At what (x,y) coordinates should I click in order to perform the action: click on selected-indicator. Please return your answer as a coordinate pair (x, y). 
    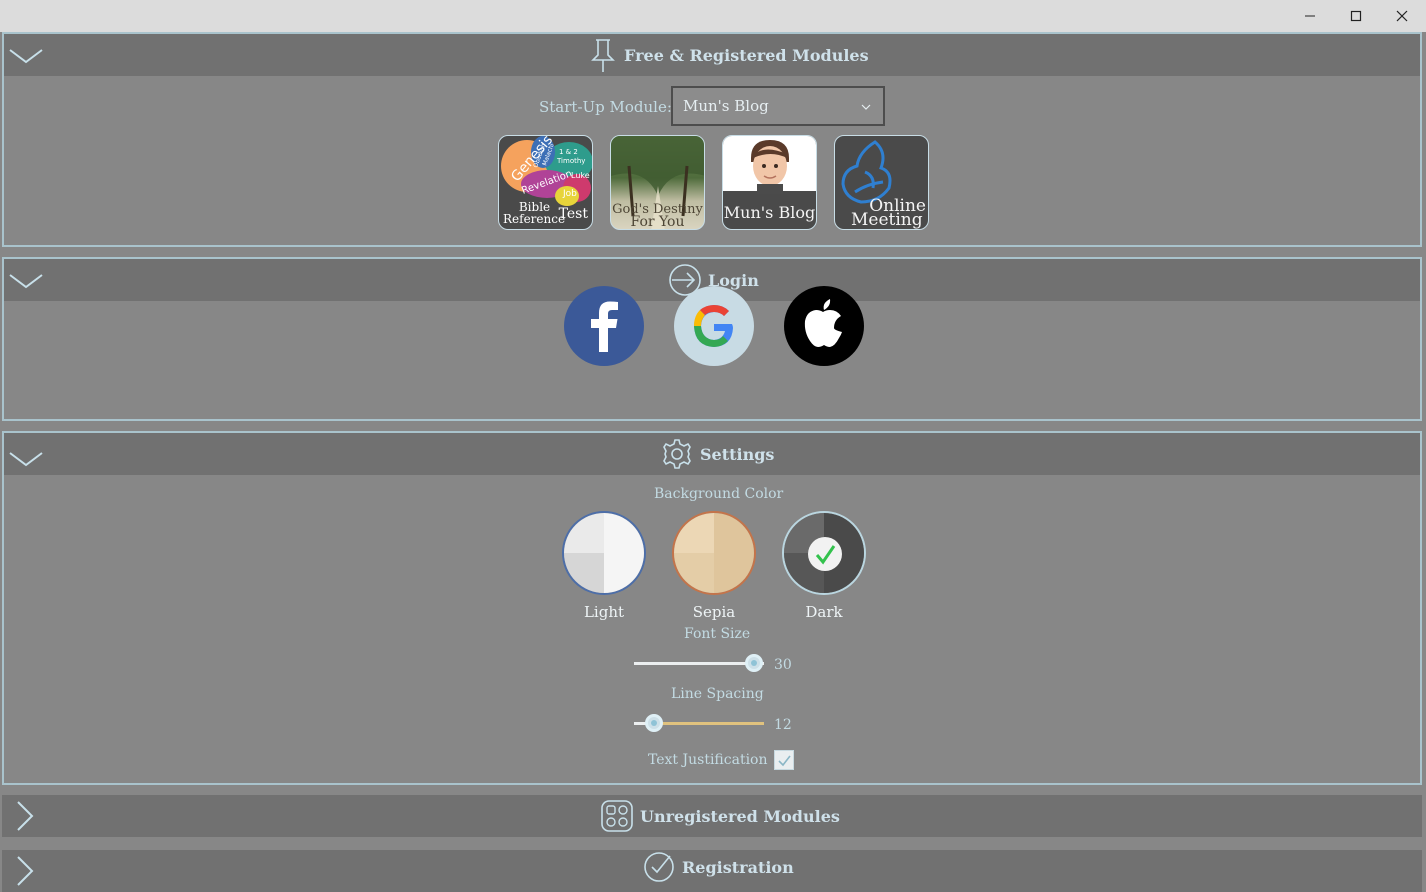
    Looking at the image, I should click on (825, 554).